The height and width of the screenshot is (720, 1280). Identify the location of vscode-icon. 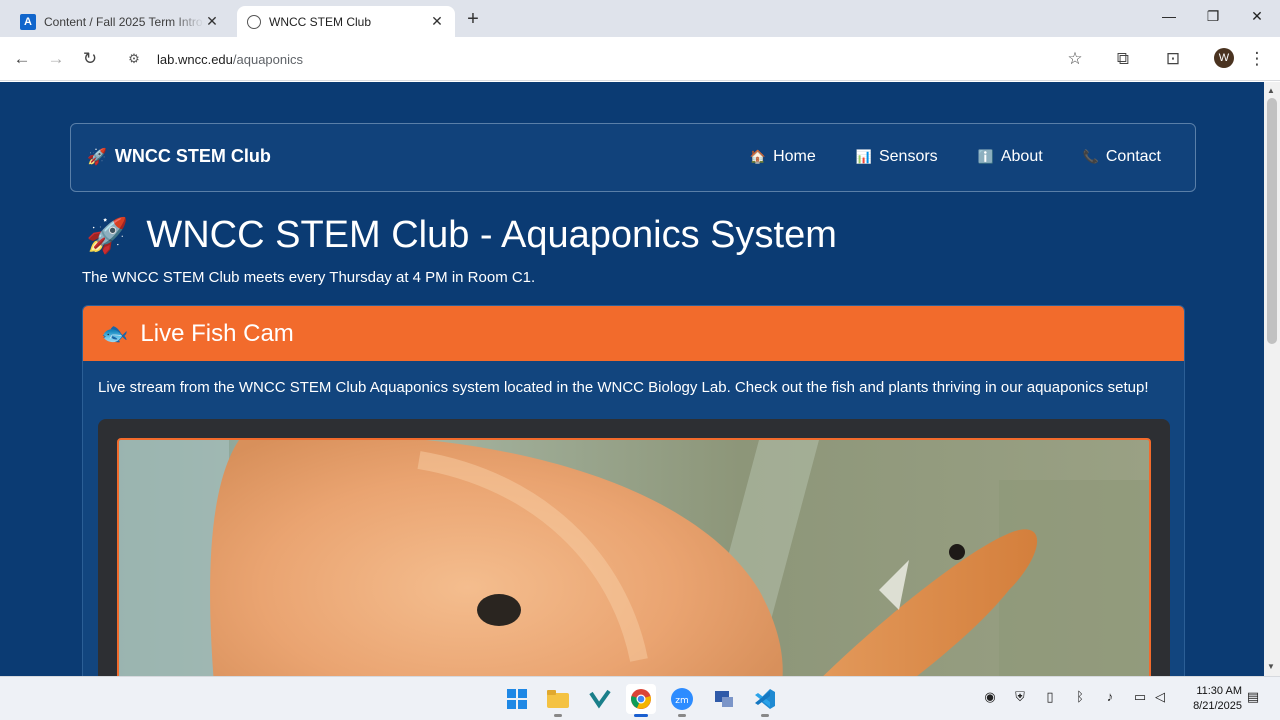
(765, 699).